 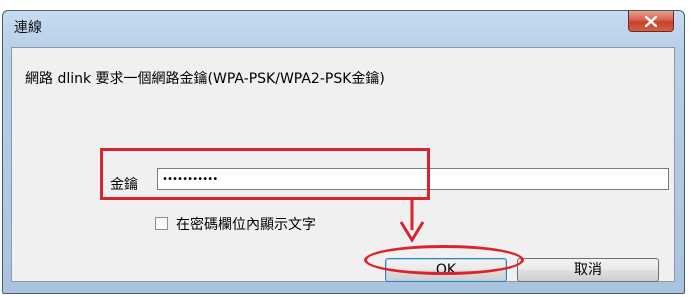 I want to click on show-characters-checkbox, so click(x=161, y=223).